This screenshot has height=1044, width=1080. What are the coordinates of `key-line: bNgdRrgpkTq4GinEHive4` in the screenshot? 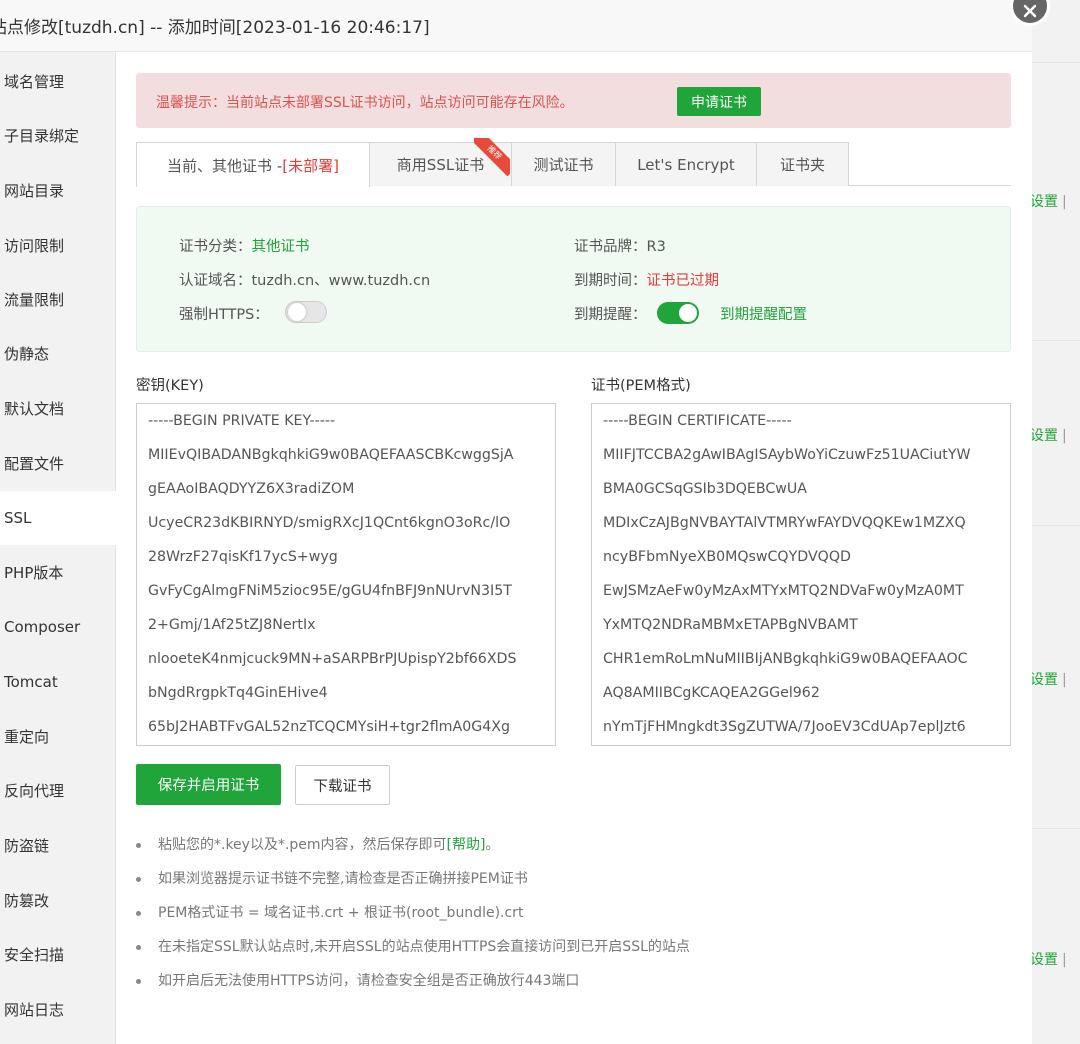 It's located at (238, 693).